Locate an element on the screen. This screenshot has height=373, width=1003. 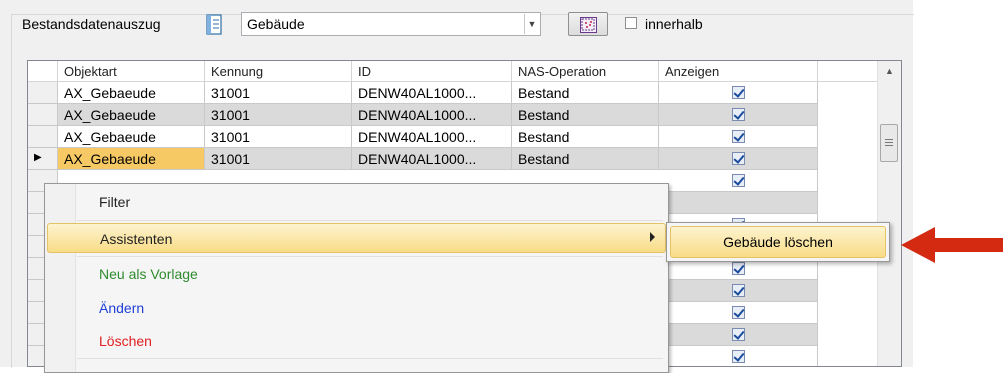
innerhalb-label: innerhalb is located at coordinates (674, 24).